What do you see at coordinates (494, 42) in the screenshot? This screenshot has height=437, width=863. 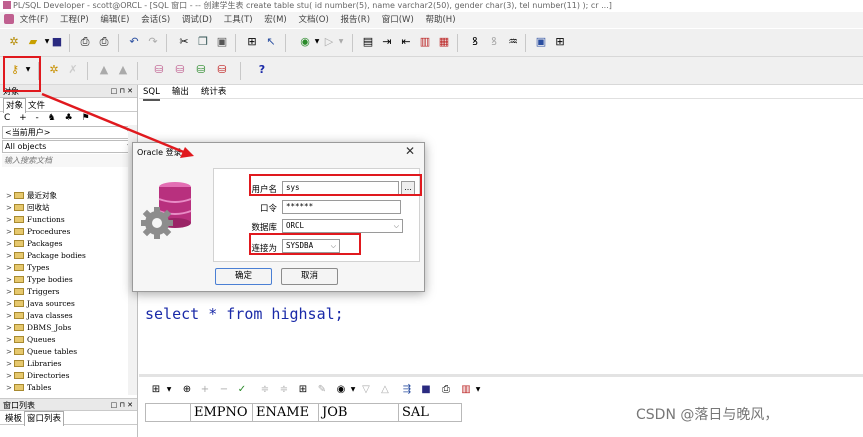 I see `lowercase-icon: ꝸ` at bounding box center [494, 42].